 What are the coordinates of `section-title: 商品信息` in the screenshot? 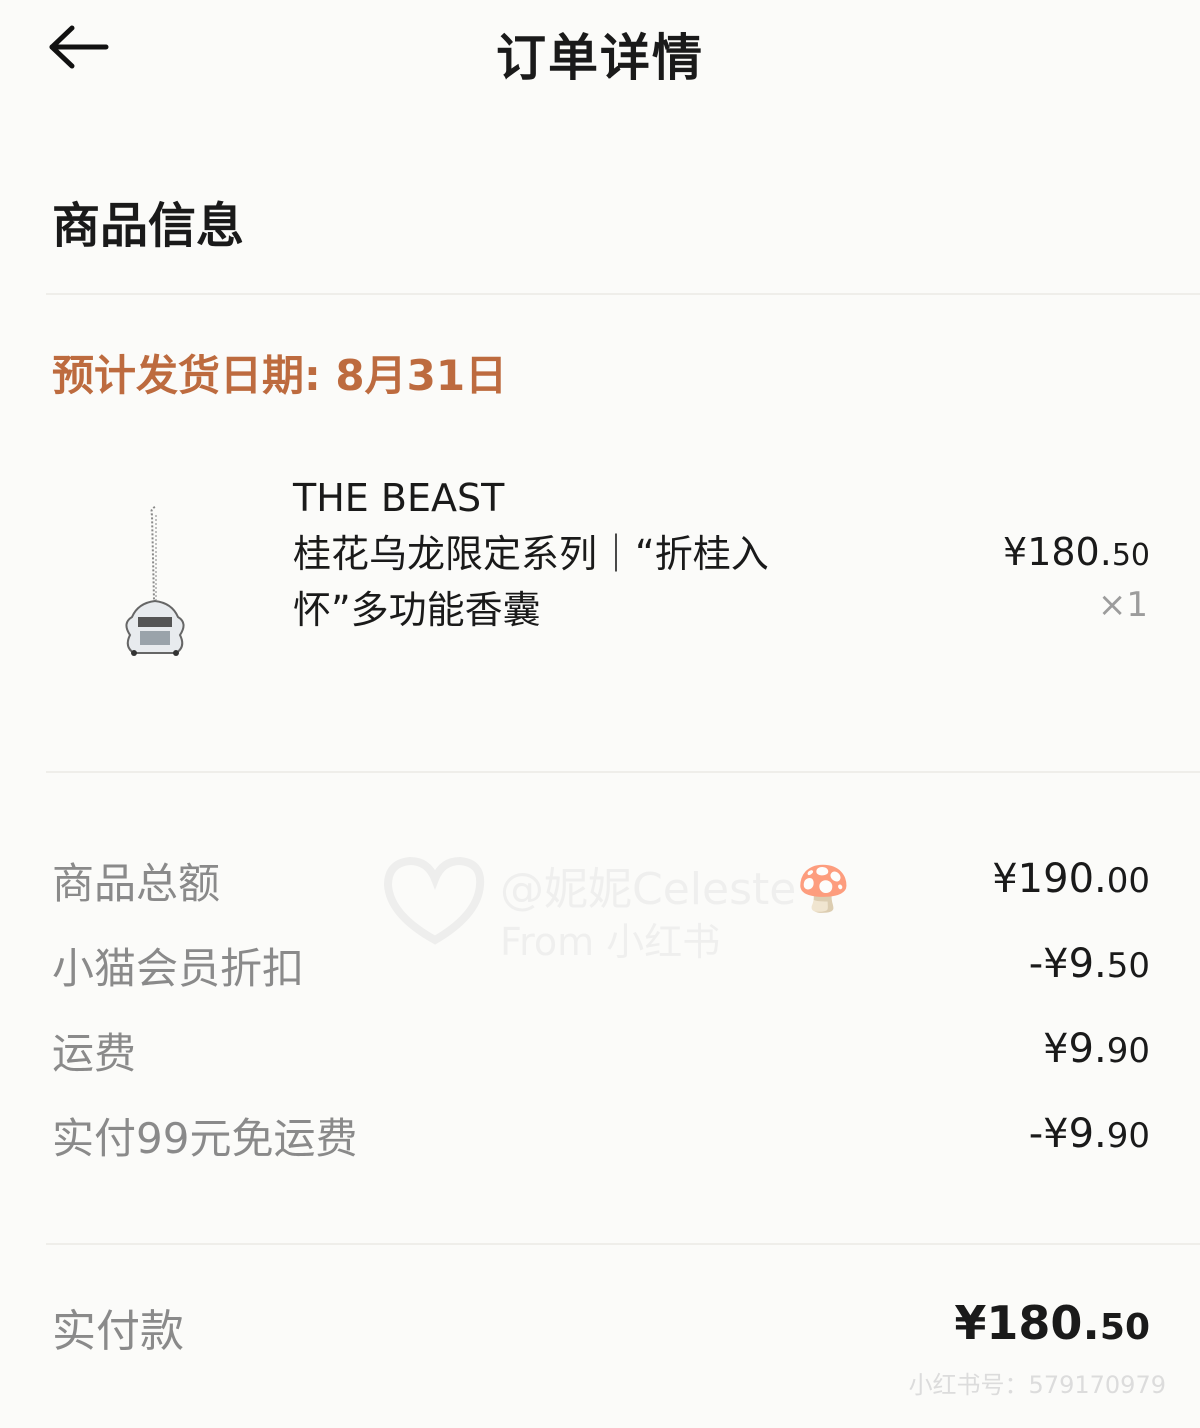 It's located at (148, 226).